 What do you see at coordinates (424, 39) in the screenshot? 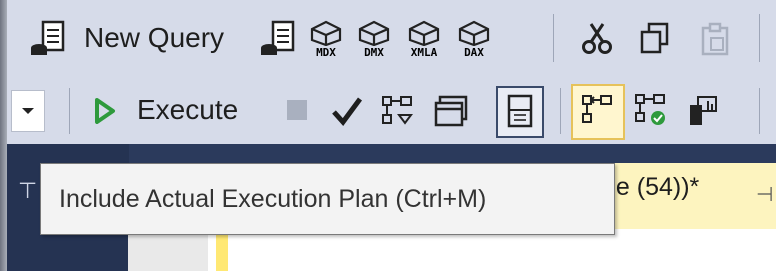
I see `xmla-query-icon: XMLA` at bounding box center [424, 39].